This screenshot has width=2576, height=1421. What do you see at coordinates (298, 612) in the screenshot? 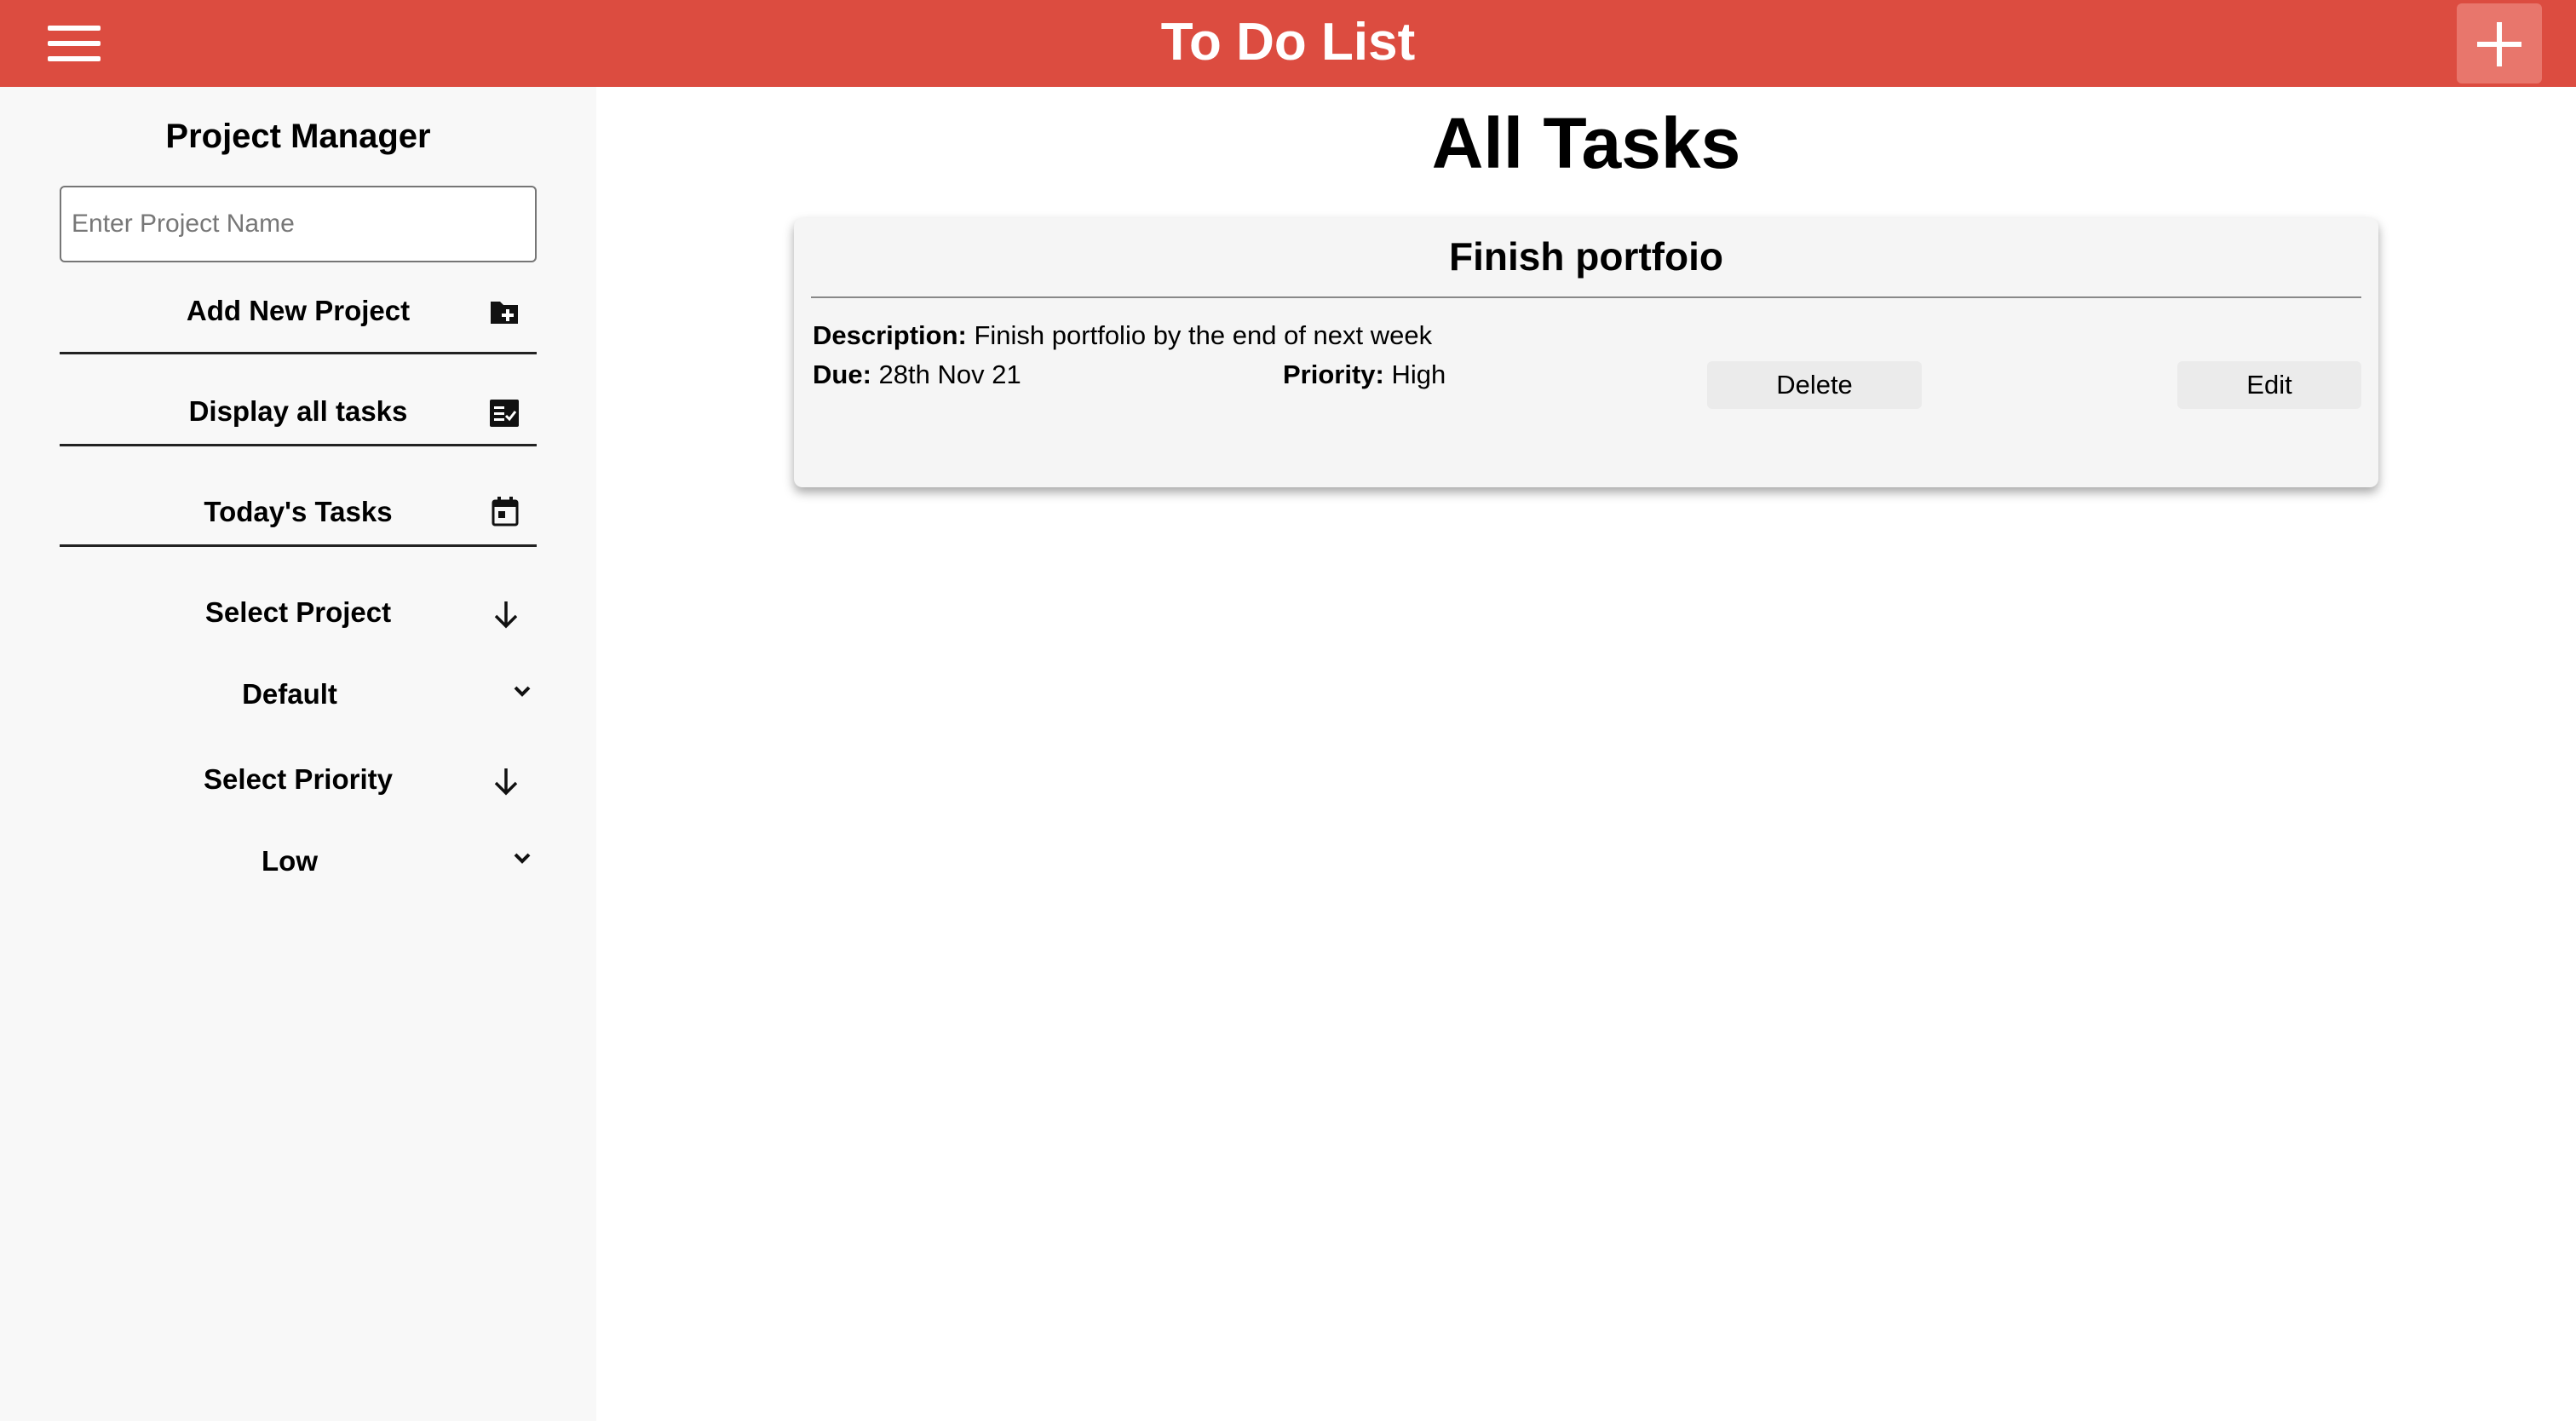
I see `select-project-label: Select Project` at bounding box center [298, 612].